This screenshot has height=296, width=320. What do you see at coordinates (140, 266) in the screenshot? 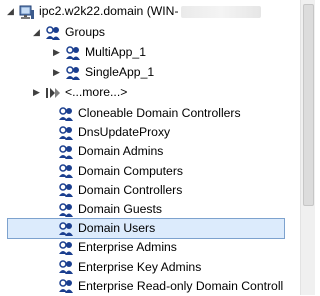
I see `tree-node-group-item-label: Enterprise Key Admins` at bounding box center [140, 266].